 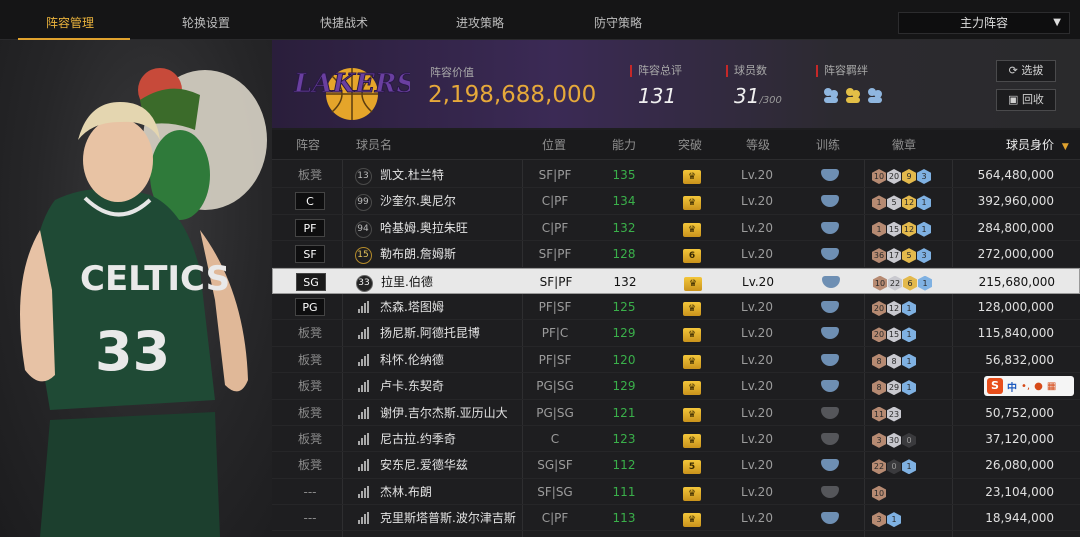 What do you see at coordinates (676, 360) in the screenshot?
I see `table-row: 板凳 科怀.伦纳德 PF|SF 120 ♛ Lv.20 8 8 1 56,832,000` at bounding box center [676, 360].